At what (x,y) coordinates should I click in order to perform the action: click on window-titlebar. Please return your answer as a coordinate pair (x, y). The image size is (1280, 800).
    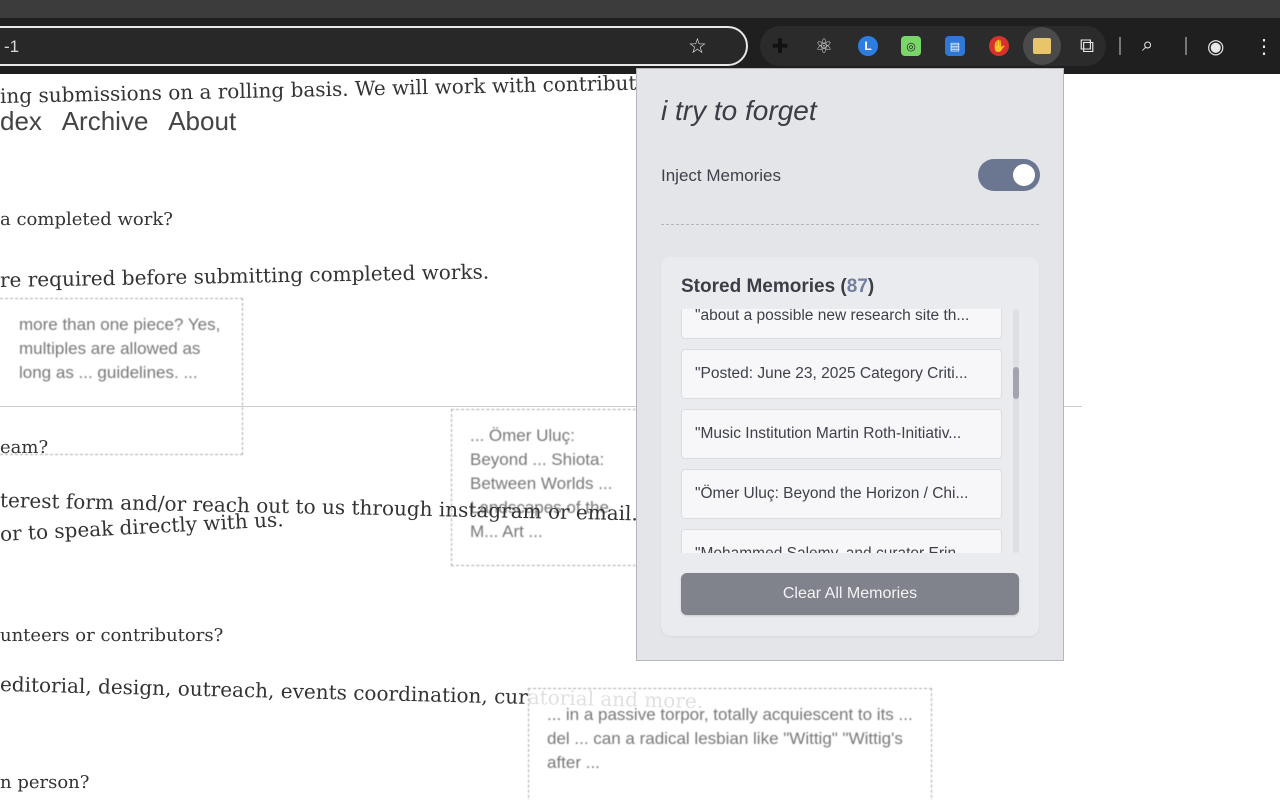
    Looking at the image, I should click on (640, 9).